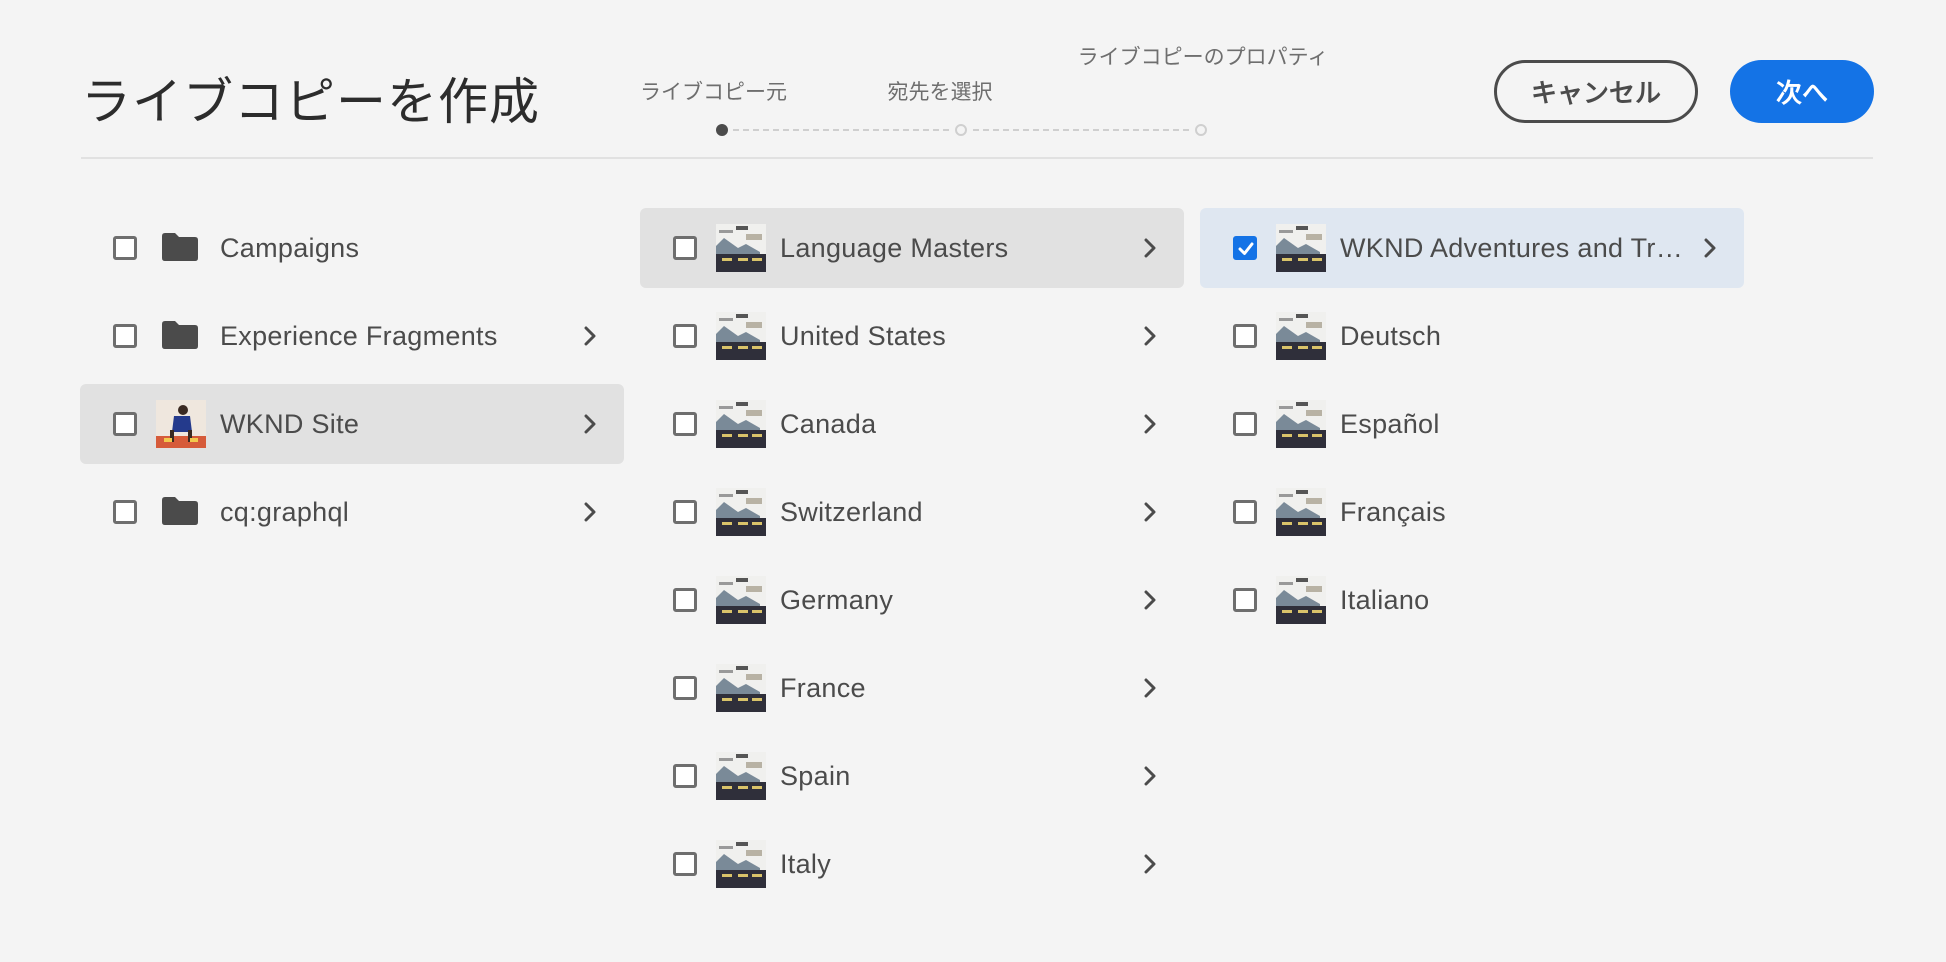  Describe the element at coordinates (851, 512) in the screenshot. I see `item-label: Switzerland` at that location.